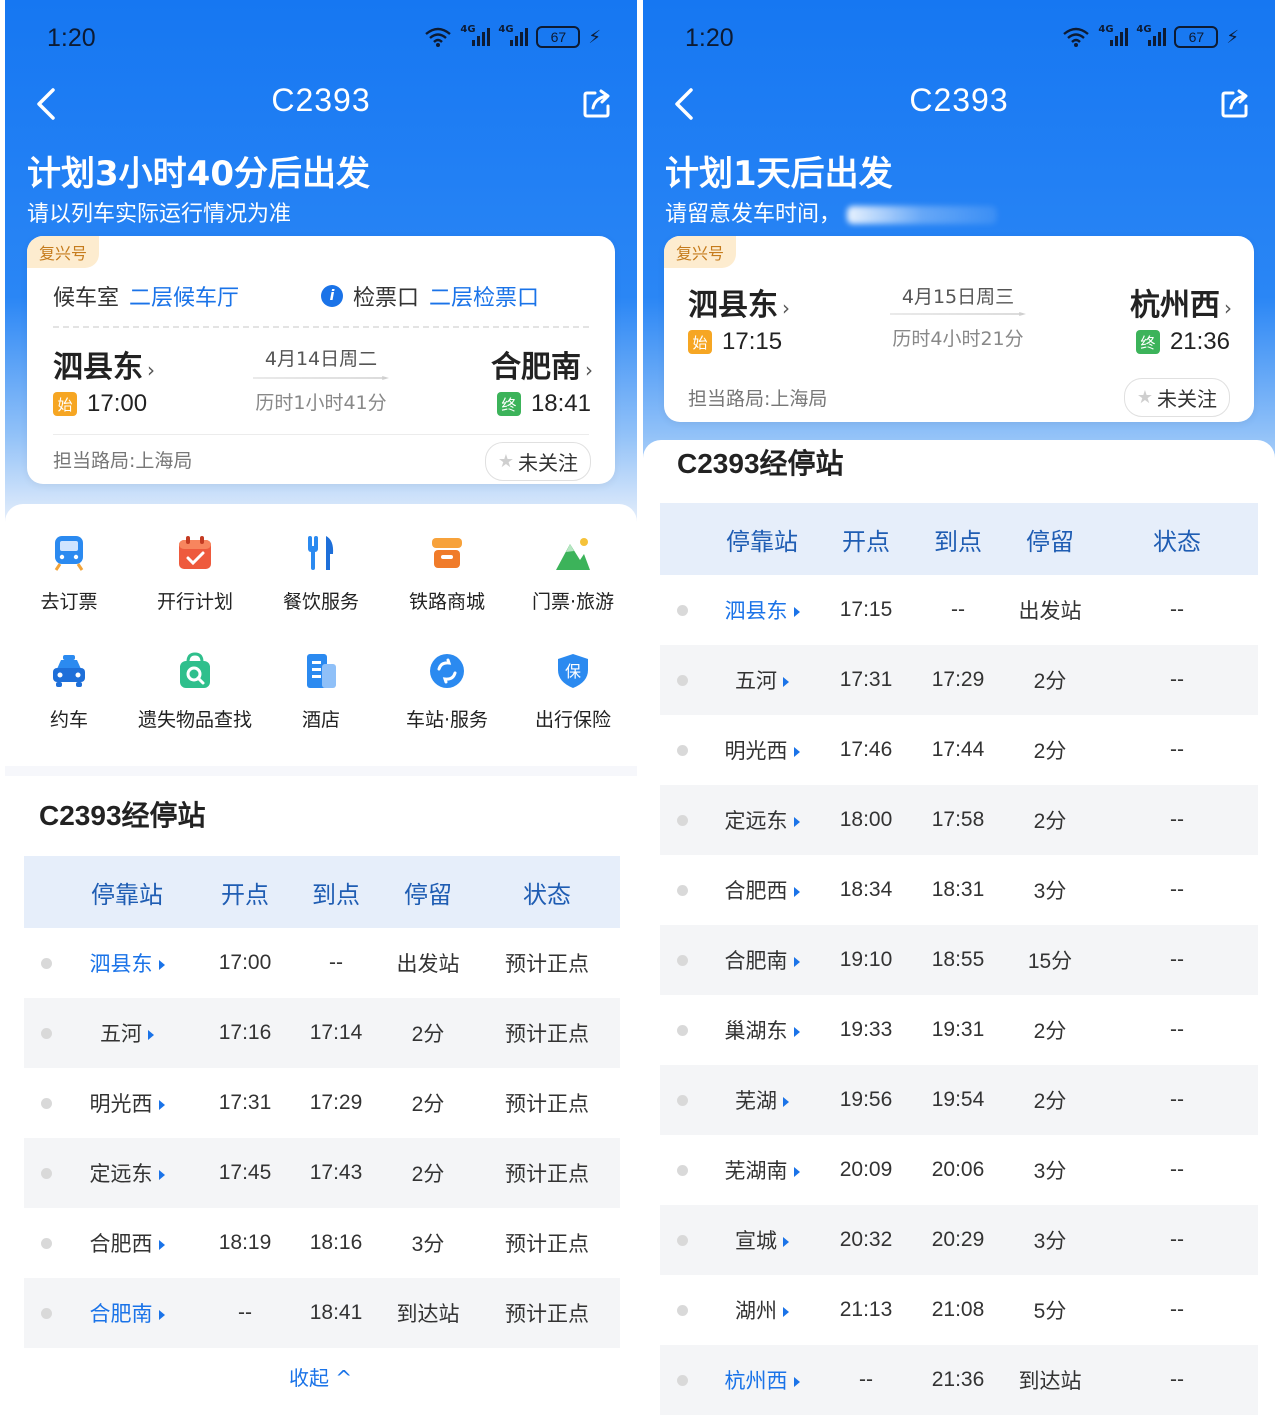  I want to click on train-type-badge: 复兴号, so click(63, 252).